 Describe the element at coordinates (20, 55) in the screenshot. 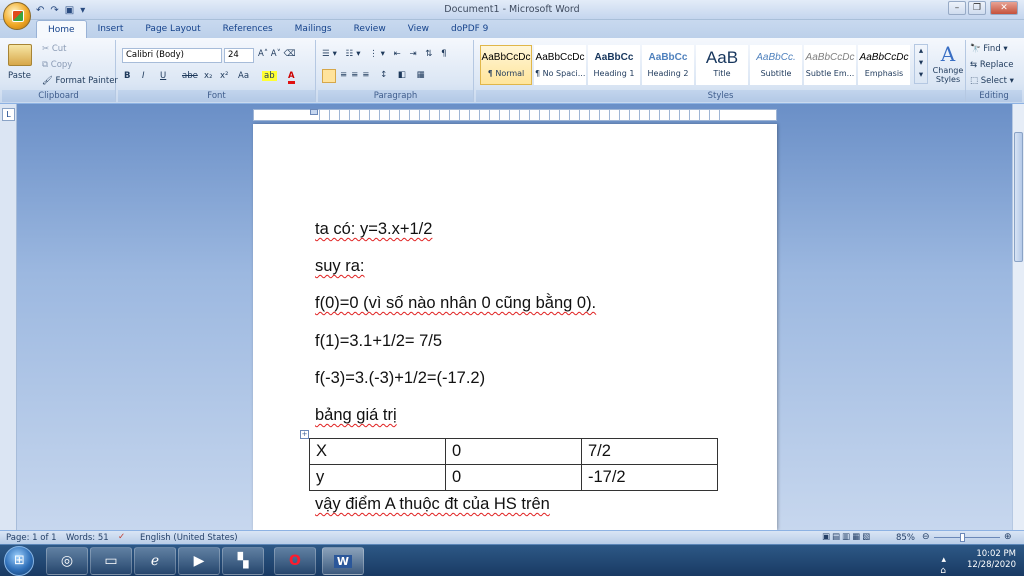

I see `paste-icon` at that location.